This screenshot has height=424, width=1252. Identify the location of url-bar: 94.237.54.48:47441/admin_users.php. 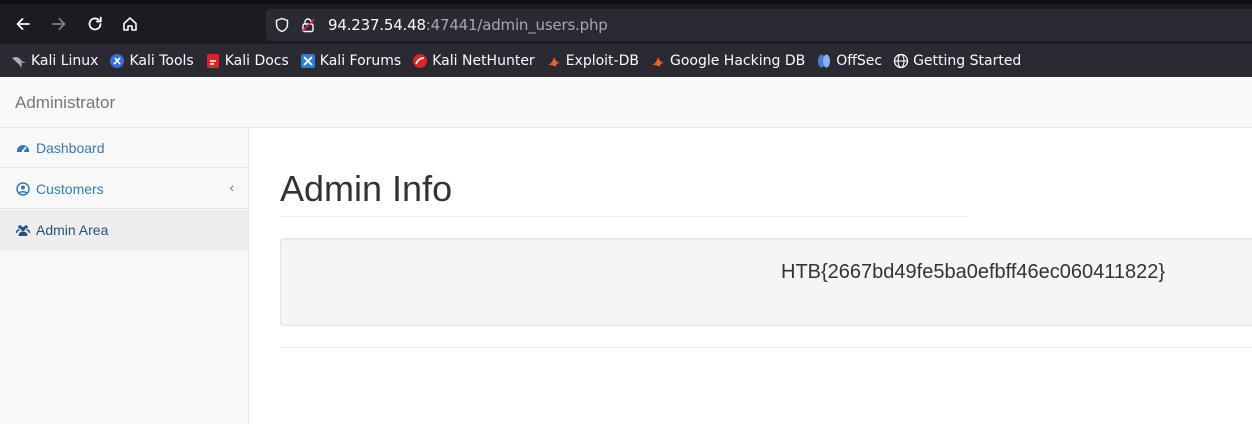
(759, 25).